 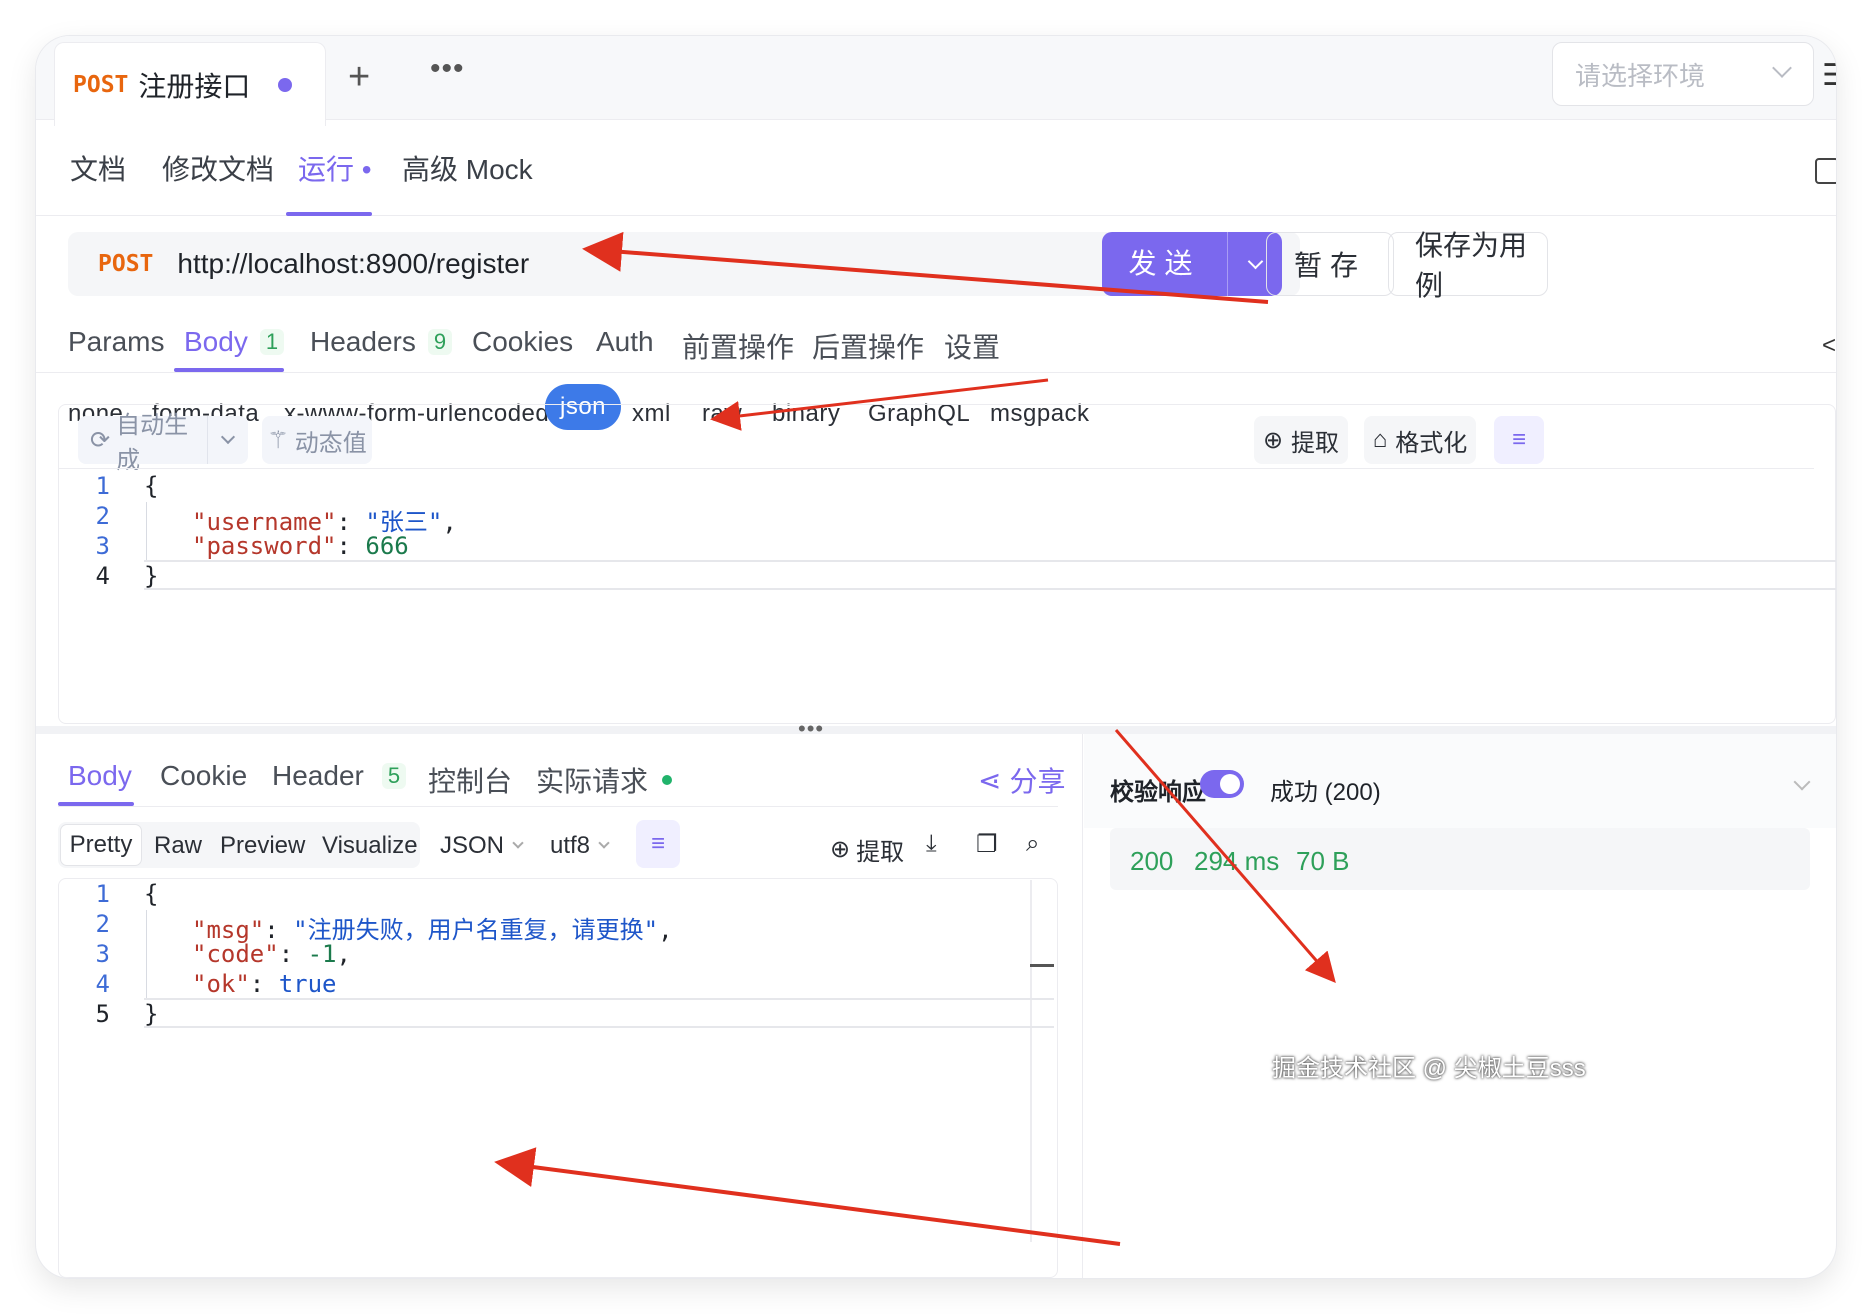 I want to click on response-header-count-badge: 5, so click(x=394, y=776).